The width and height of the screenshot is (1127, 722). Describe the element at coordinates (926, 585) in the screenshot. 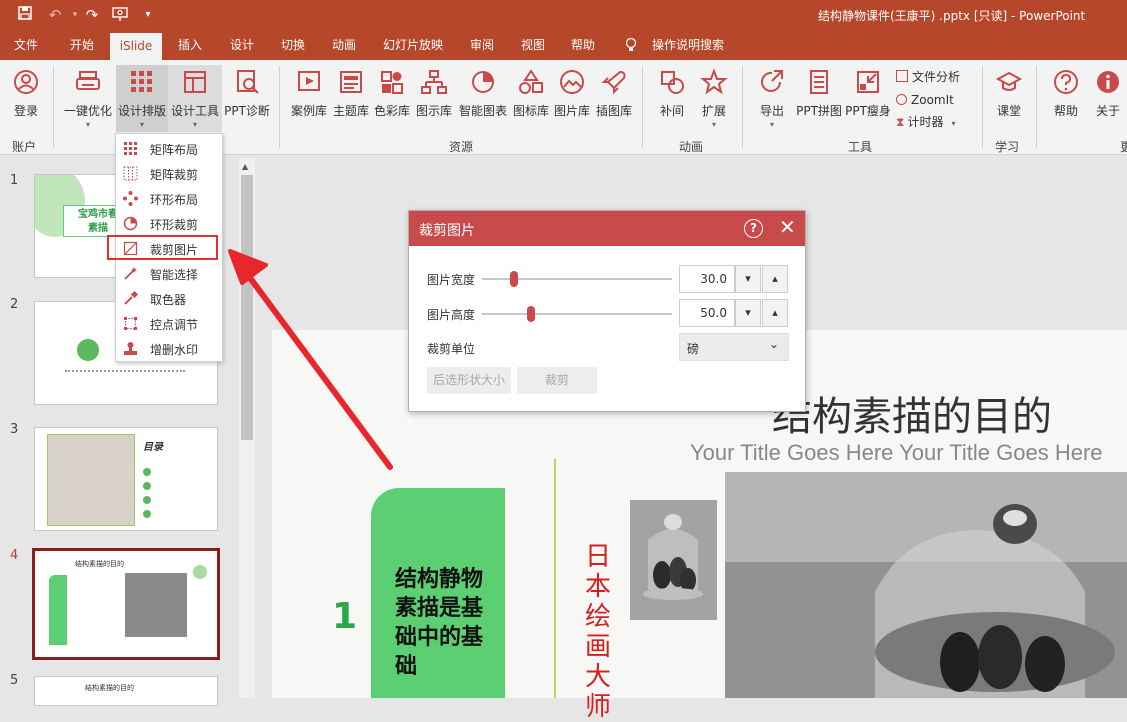

I see `large-still-life-photo` at that location.